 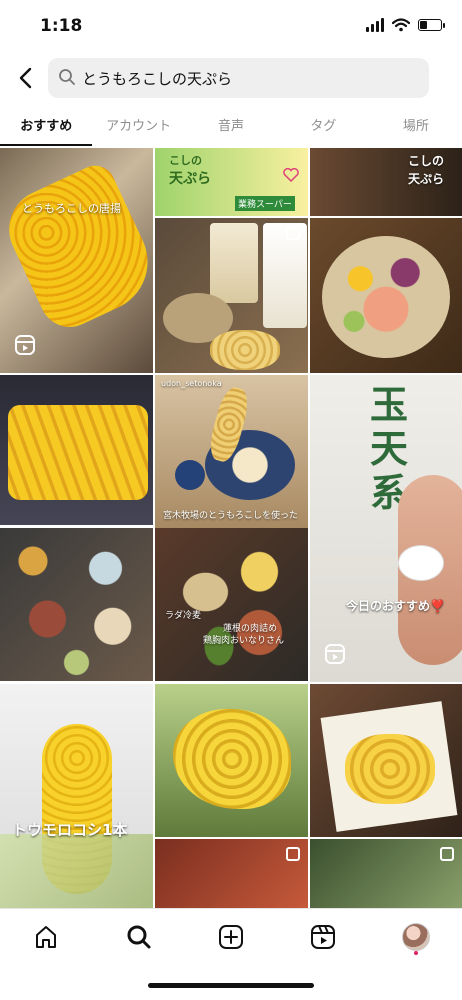 I want to click on home-indicator, so click(x=231, y=985).